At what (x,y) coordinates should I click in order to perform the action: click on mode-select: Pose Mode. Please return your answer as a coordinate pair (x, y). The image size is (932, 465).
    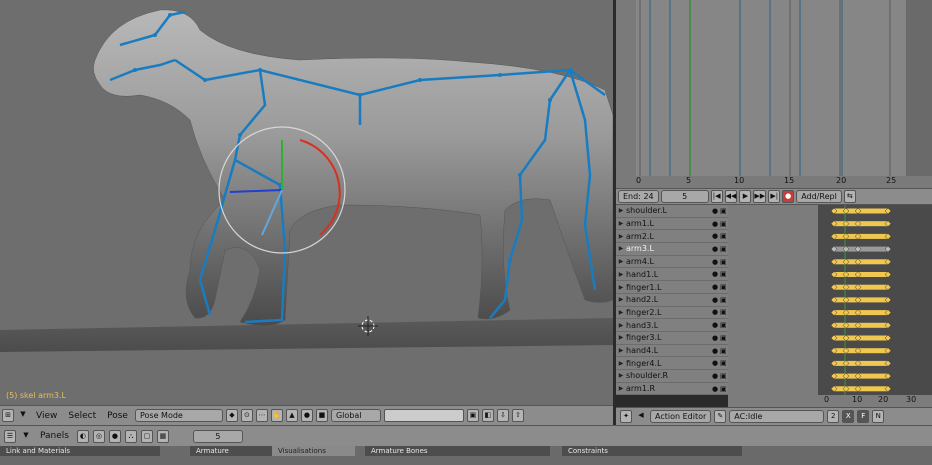
    Looking at the image, I should click on (178, 415).